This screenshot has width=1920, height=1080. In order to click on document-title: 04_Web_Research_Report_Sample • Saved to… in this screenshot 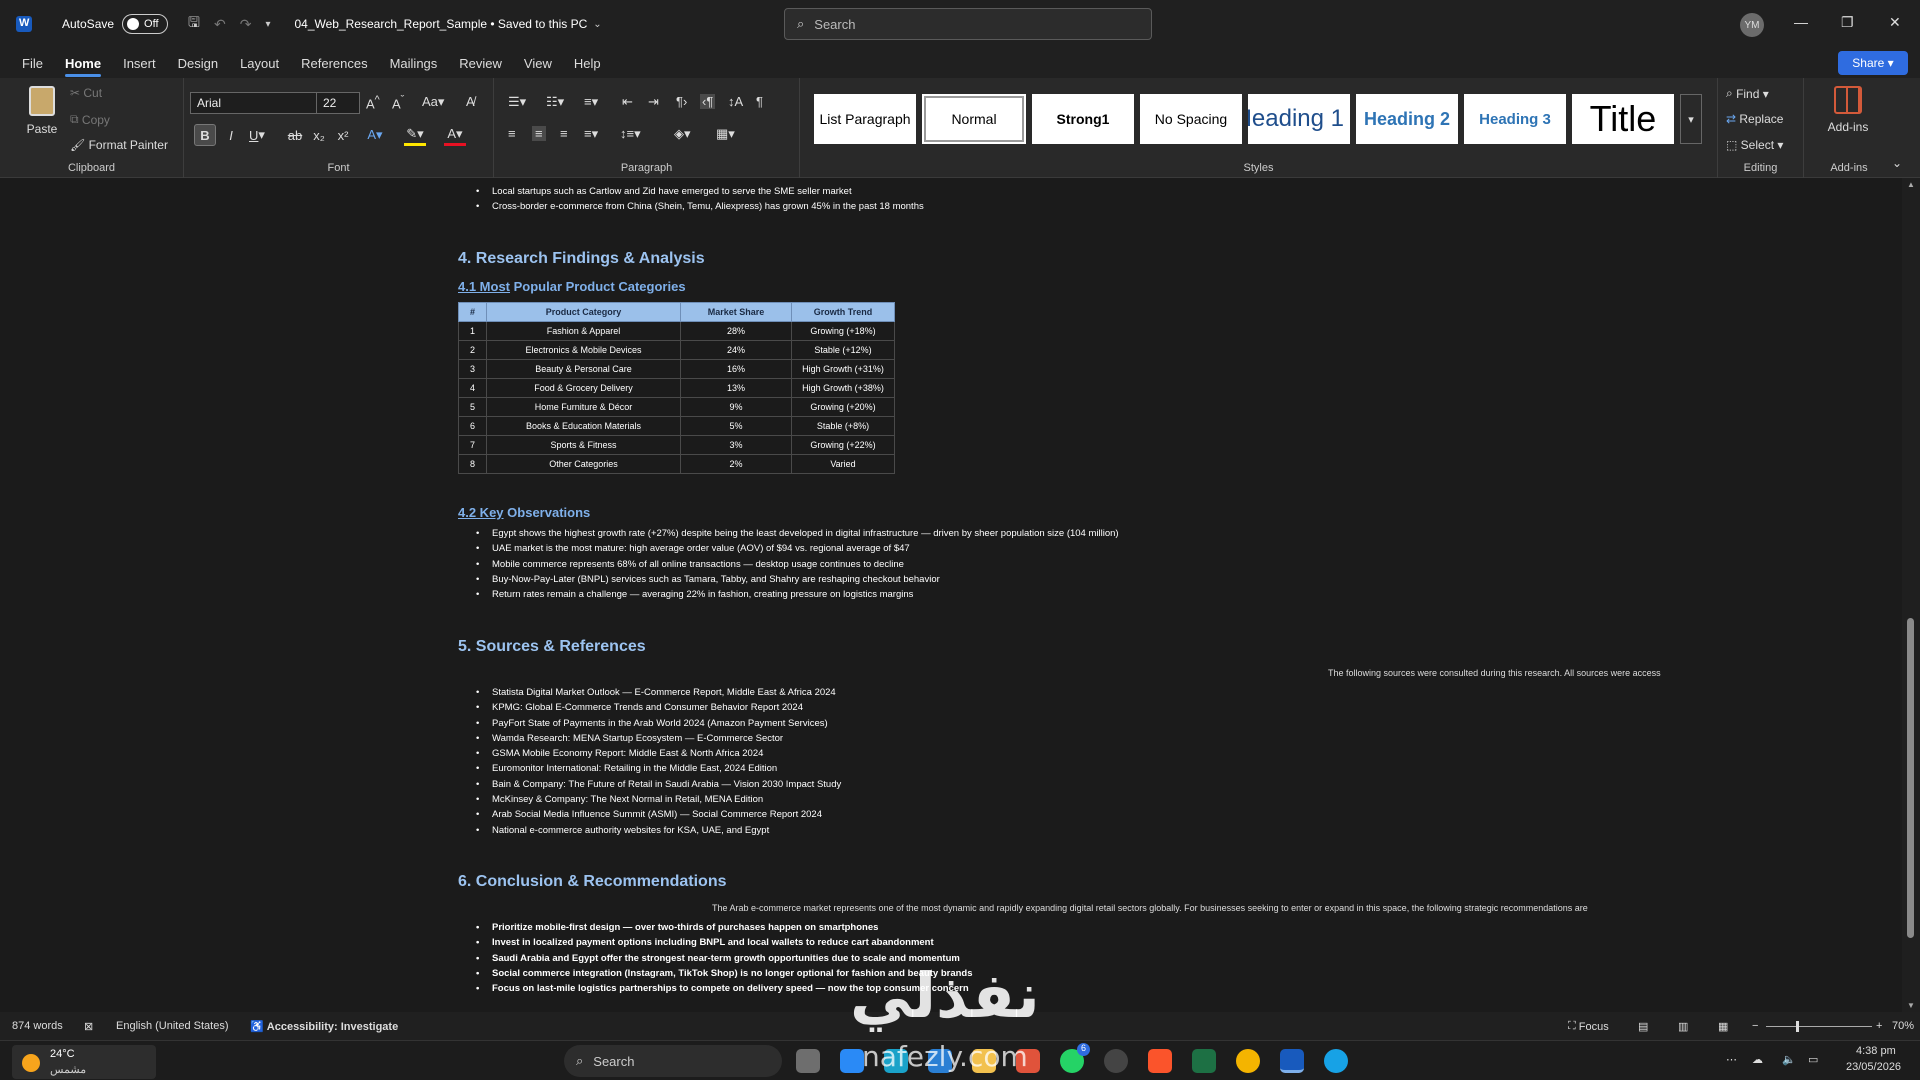, I will do `click(440, 24)`.